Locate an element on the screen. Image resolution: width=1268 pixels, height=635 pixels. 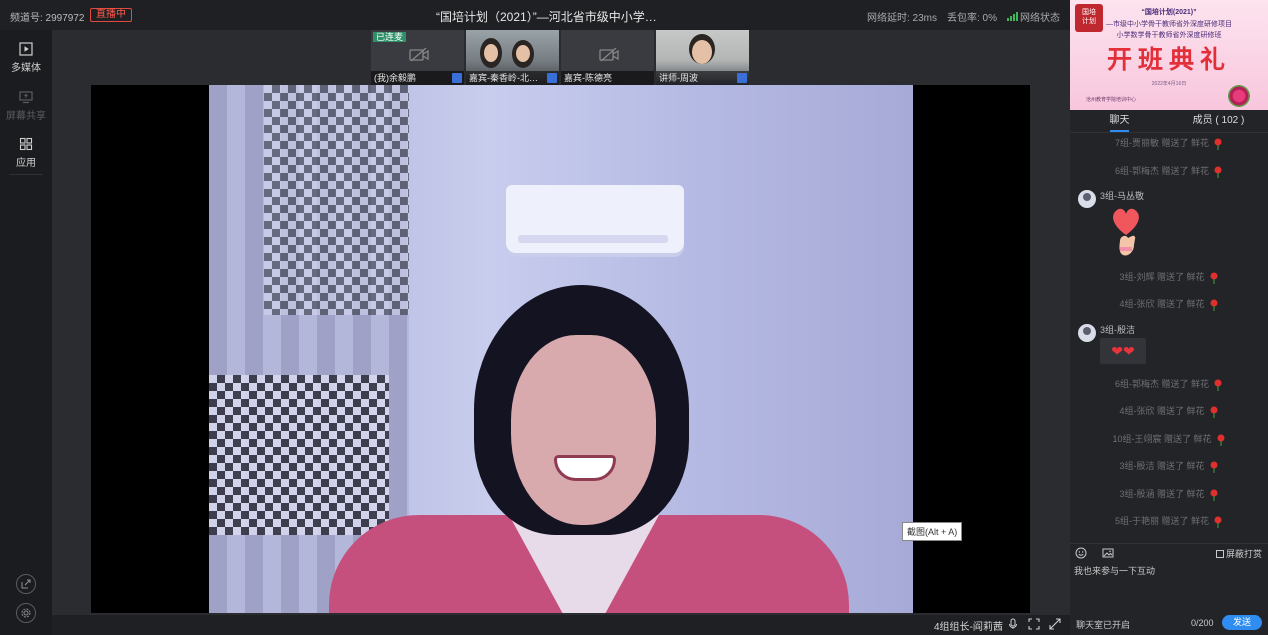
settings-icon is located at coordinates (26, 613).